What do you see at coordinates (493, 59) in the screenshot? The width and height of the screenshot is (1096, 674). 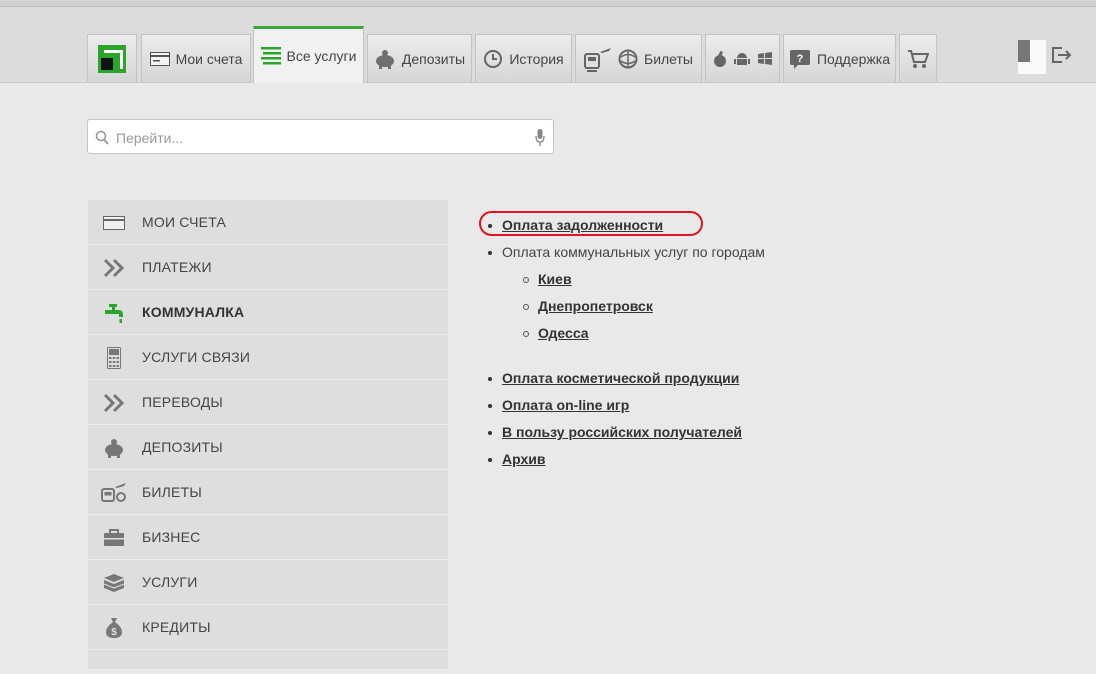 I see `history-icon` at bounding box center [493, 59].